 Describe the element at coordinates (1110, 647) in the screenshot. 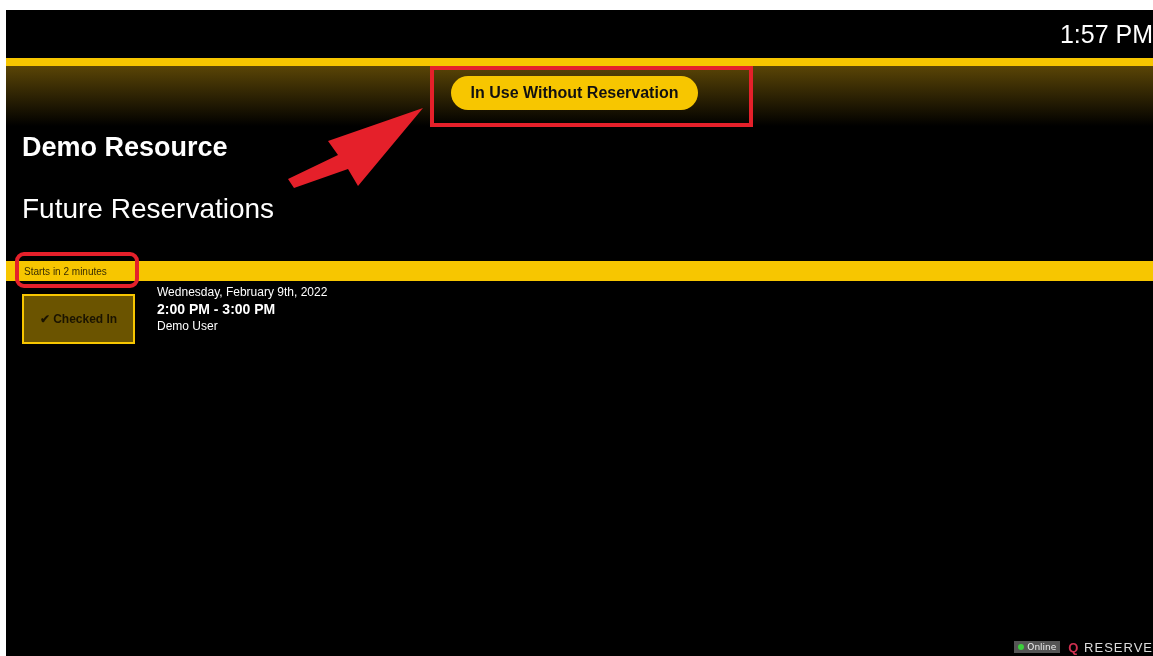

I see `logo: Q RESERVE` at that location.